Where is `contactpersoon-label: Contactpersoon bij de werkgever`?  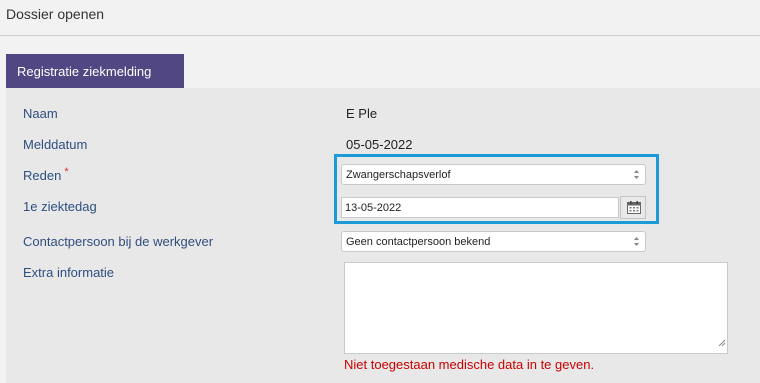 contactpersoon-label: Contactpersoon bij de werkgever is located at coordinates (118, 241).